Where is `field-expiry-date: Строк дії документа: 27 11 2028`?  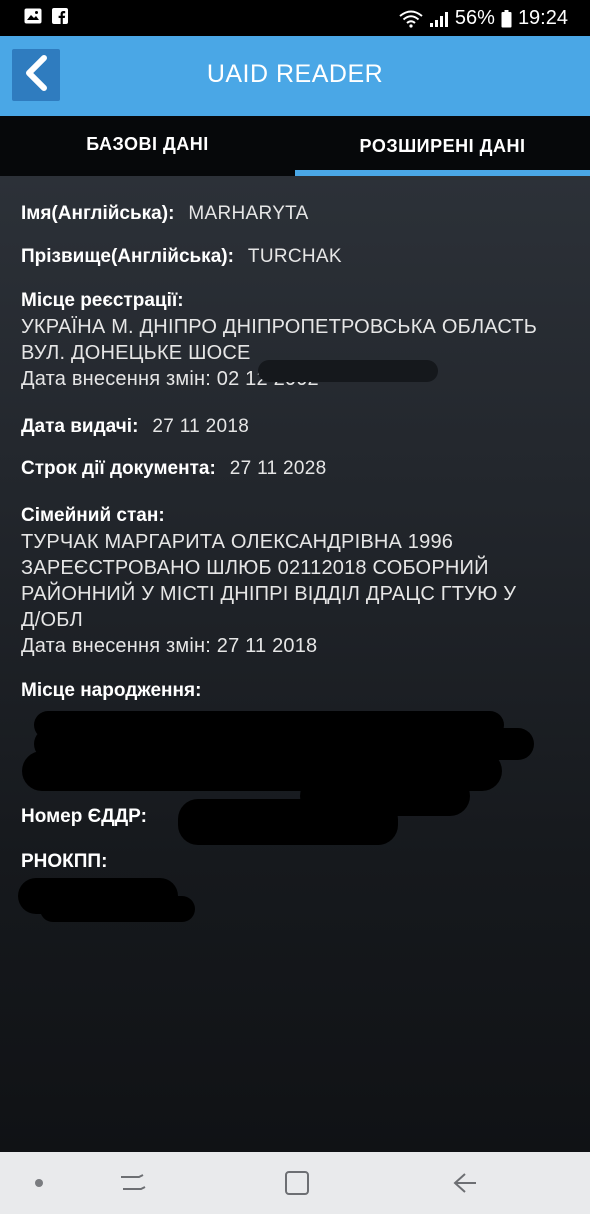
field-expiry-date: Строк дії документа: 27 11 2028 is located at coordinates (298, 469).